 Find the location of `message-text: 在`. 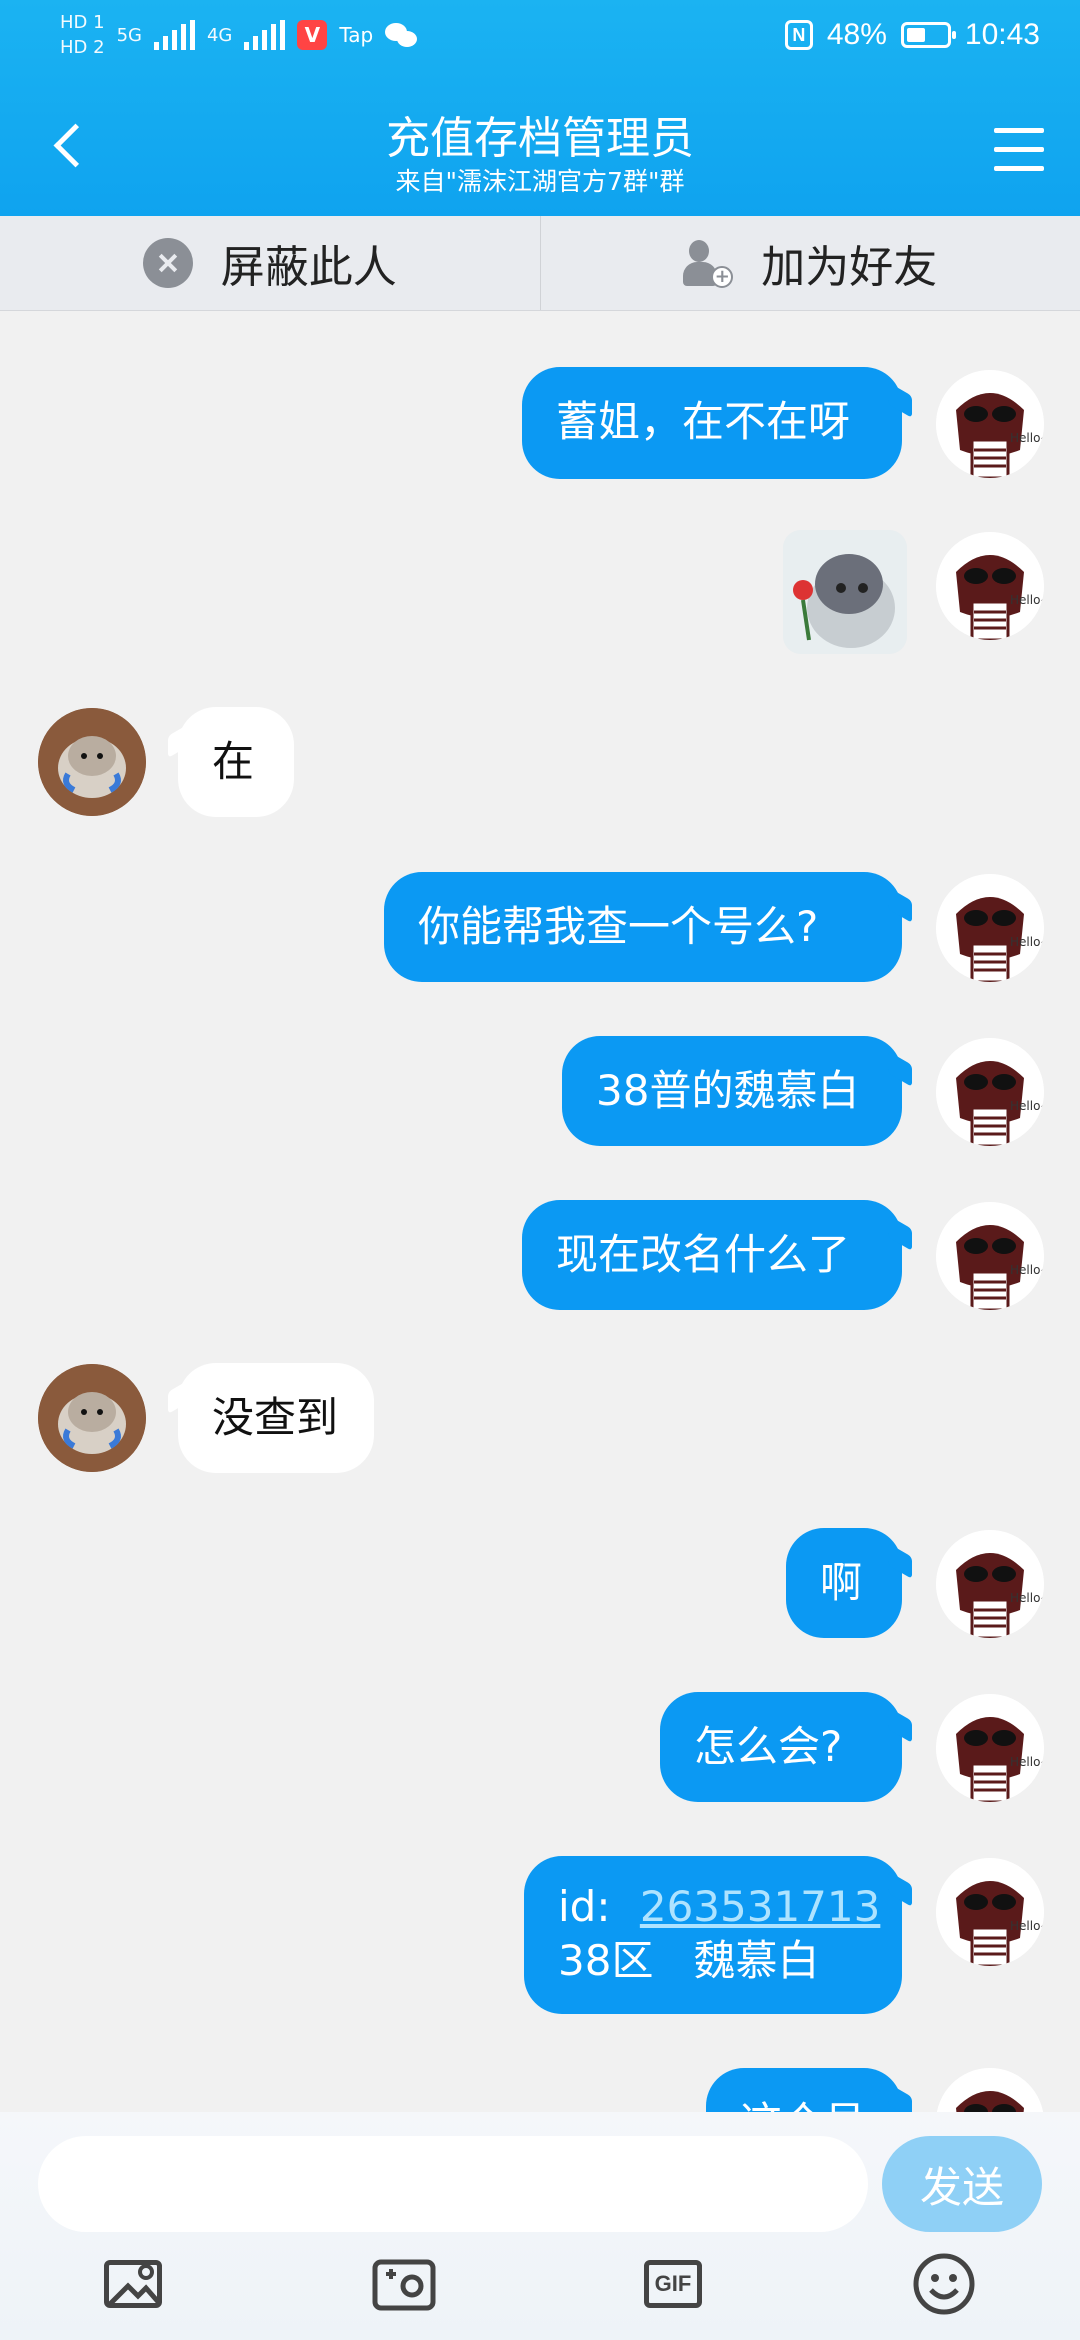

message-text: 在 is located at coordinates (233, 761).